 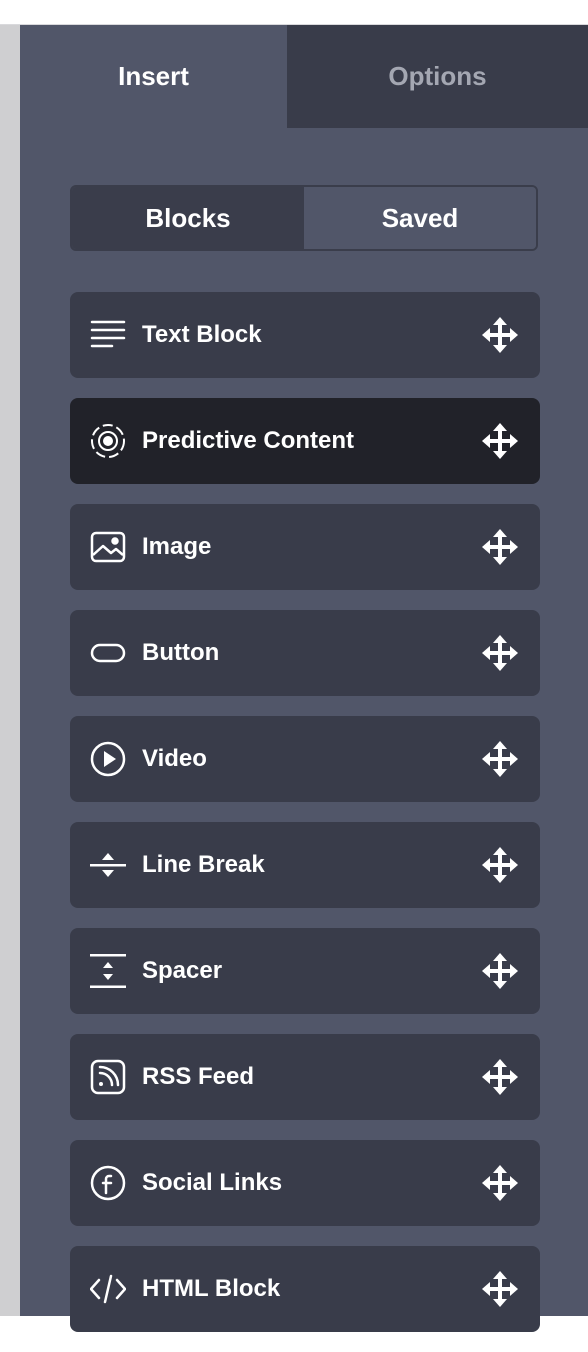 I want to click on spacer-icon, so click(x=108, y=971).